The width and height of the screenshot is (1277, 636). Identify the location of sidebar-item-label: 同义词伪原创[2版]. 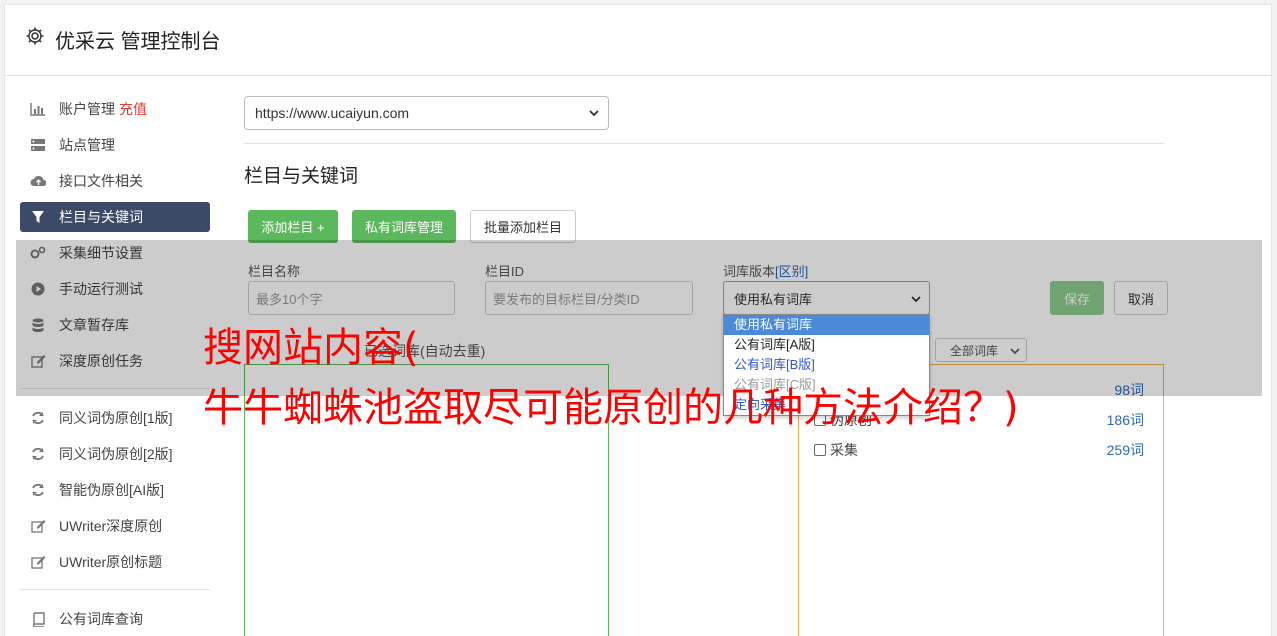
(116, 454).